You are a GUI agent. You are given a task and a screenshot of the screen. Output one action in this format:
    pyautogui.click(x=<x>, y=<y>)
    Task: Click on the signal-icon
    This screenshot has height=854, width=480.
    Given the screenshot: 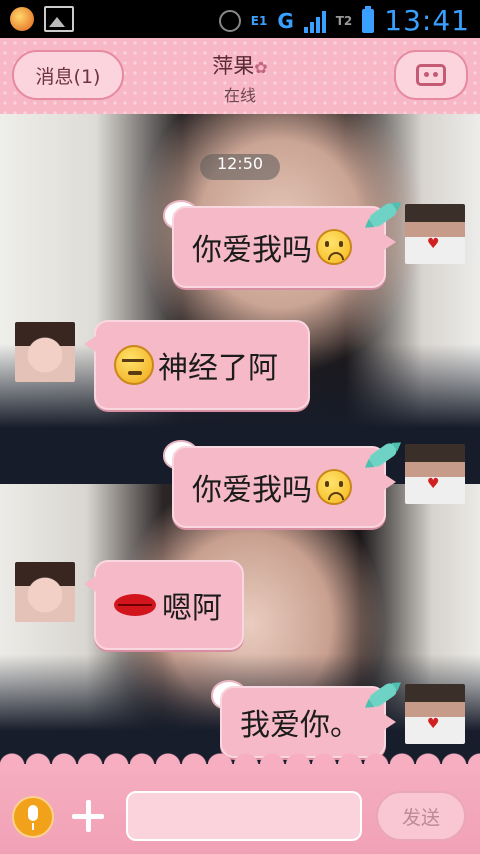 What is the action you would take?
    pyautogui.click(x=314, y=21)
    